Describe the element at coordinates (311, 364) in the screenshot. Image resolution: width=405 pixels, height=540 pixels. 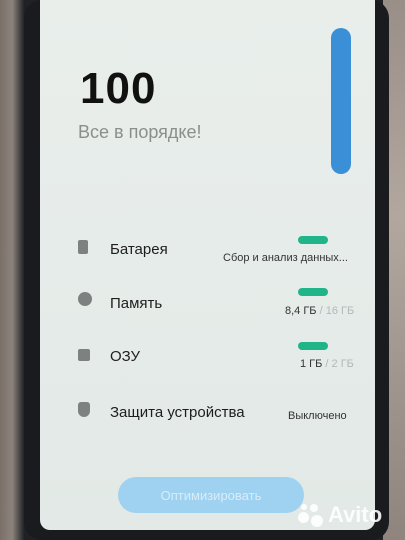
I see `ram-used: 1 ГБ` at that location.